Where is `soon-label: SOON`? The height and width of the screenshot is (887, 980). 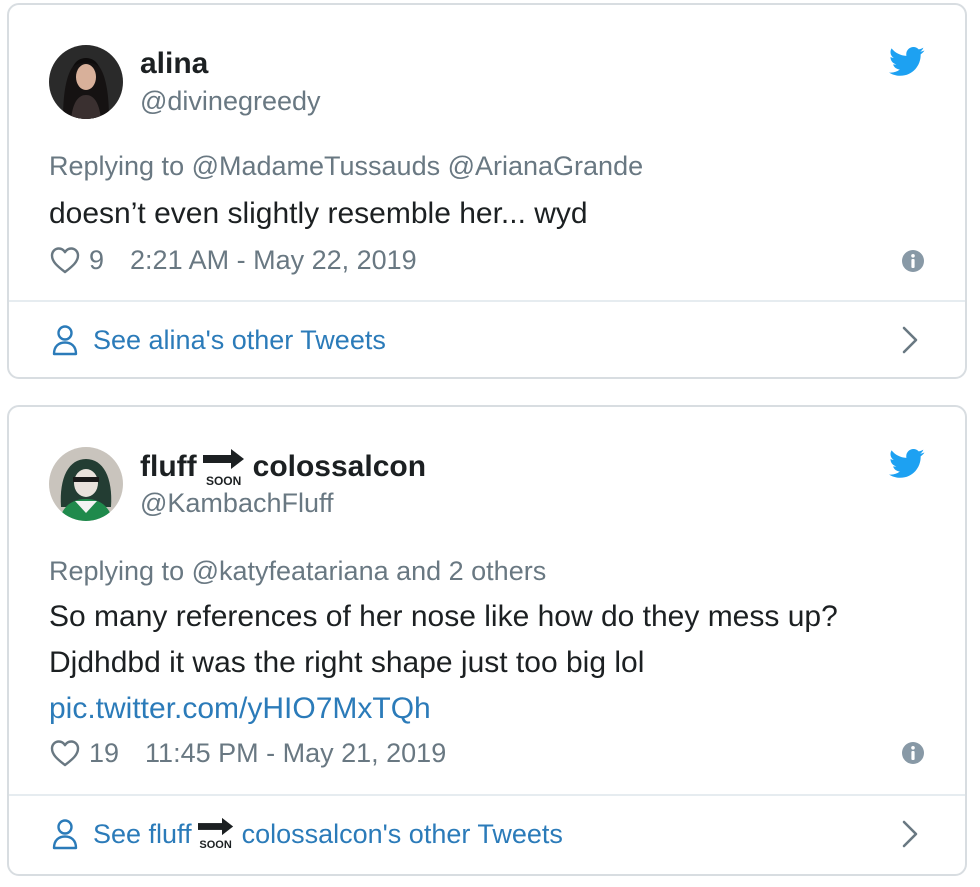
soon-label: SOON is located at coordinates (215, 845).